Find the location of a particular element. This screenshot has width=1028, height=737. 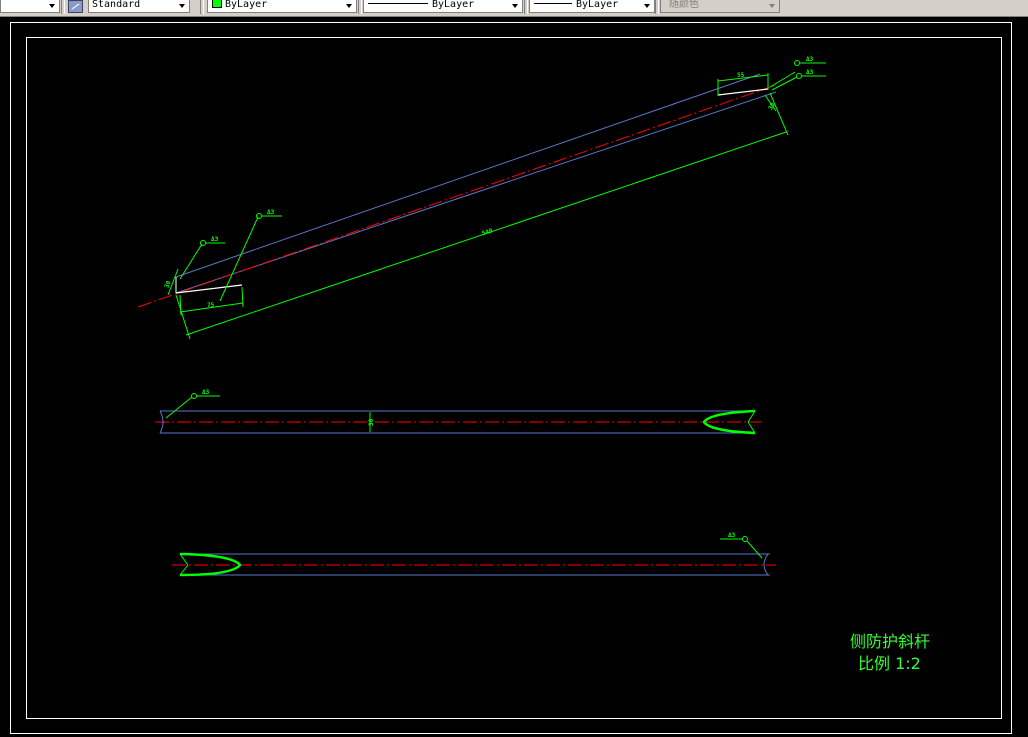

linetype-dropdown: ByLayer is located at coordinates (443, 6).